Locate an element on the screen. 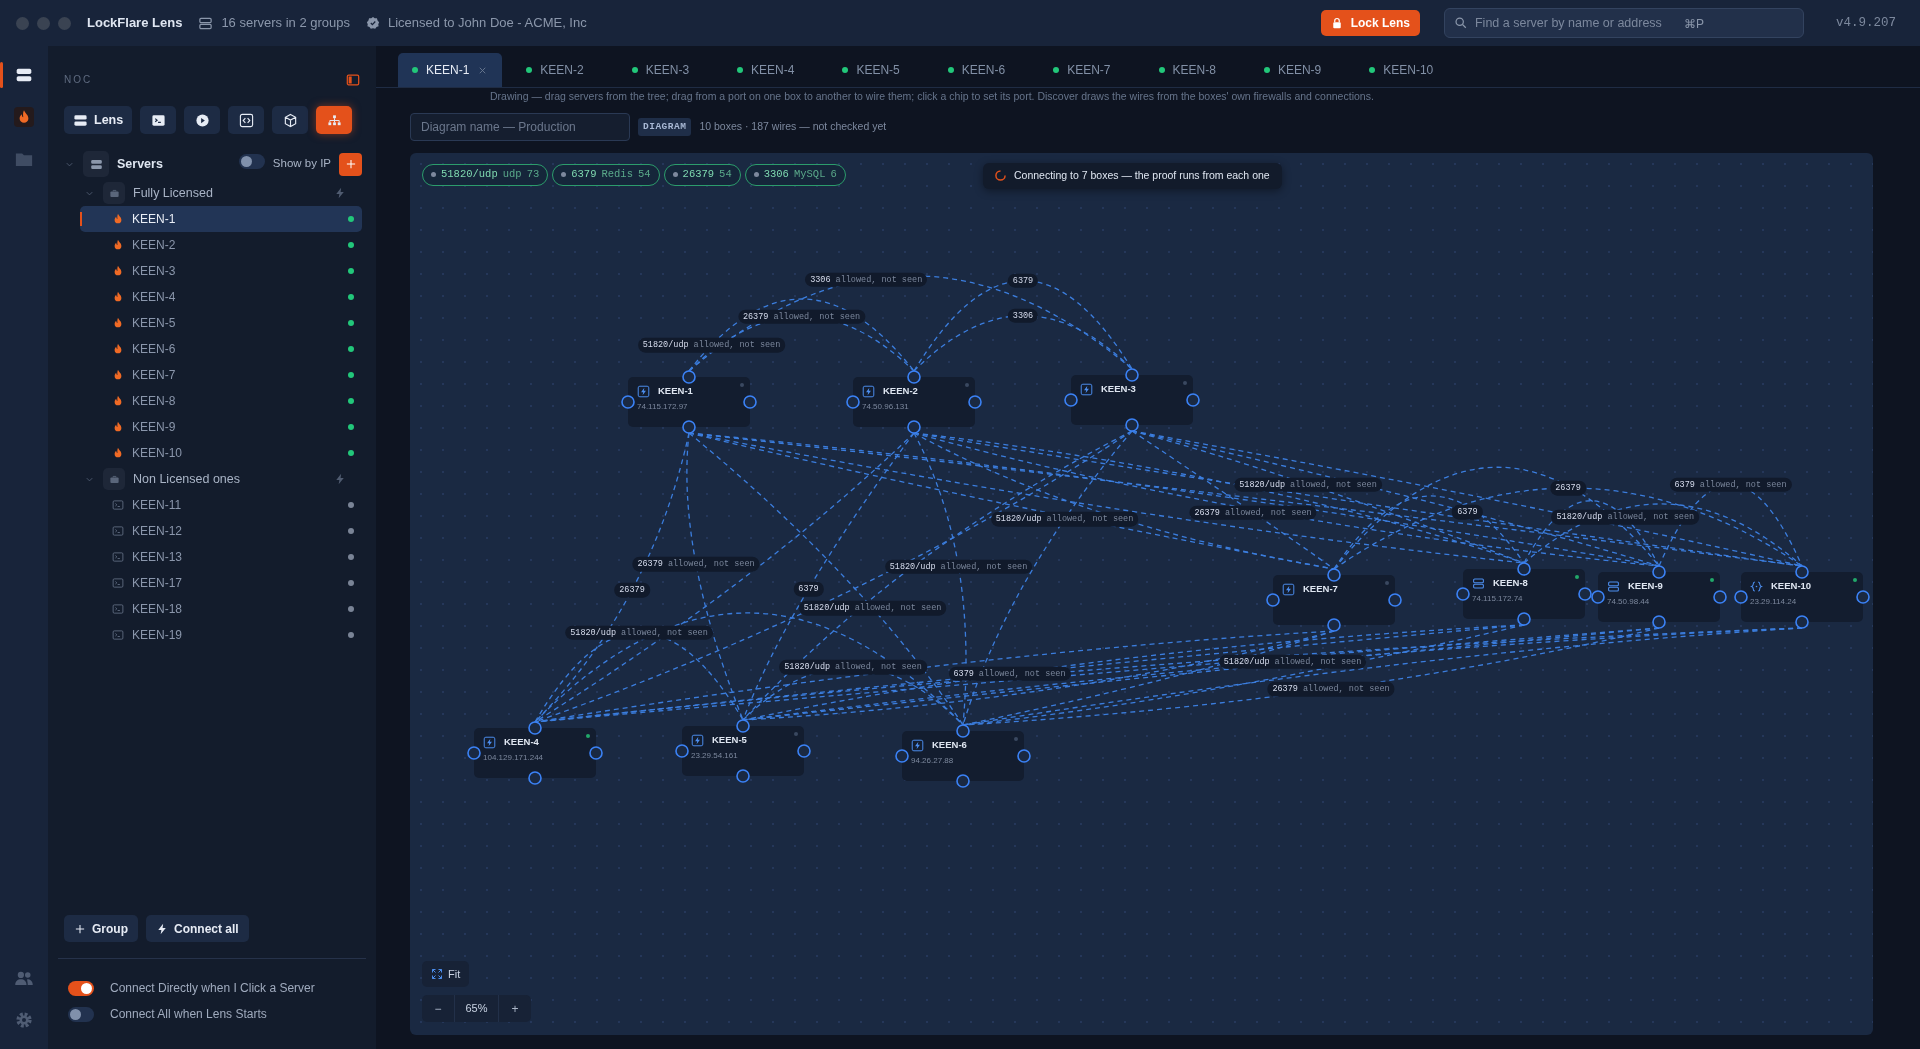 This screenshot has height=1049, width=1920. server-item: KEEN-19 is located at coordinates (221, 635).